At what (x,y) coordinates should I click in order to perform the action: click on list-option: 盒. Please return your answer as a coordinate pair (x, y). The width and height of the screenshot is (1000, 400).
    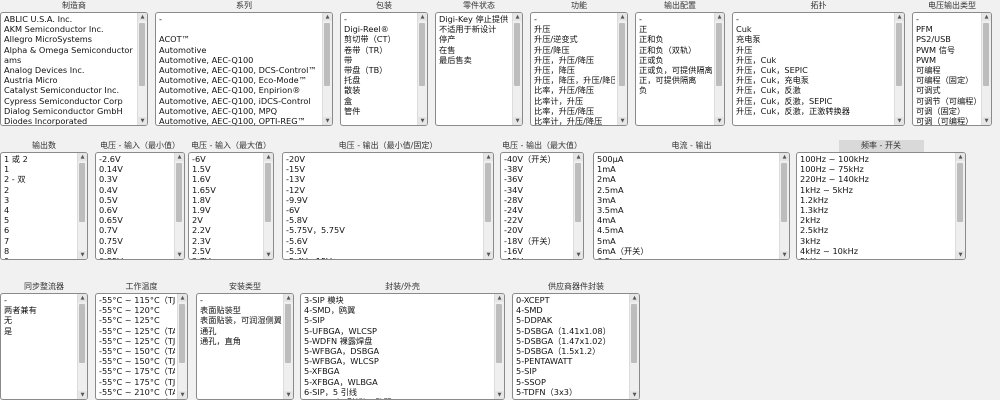
    Looking at the image, I should click on (379, 101).